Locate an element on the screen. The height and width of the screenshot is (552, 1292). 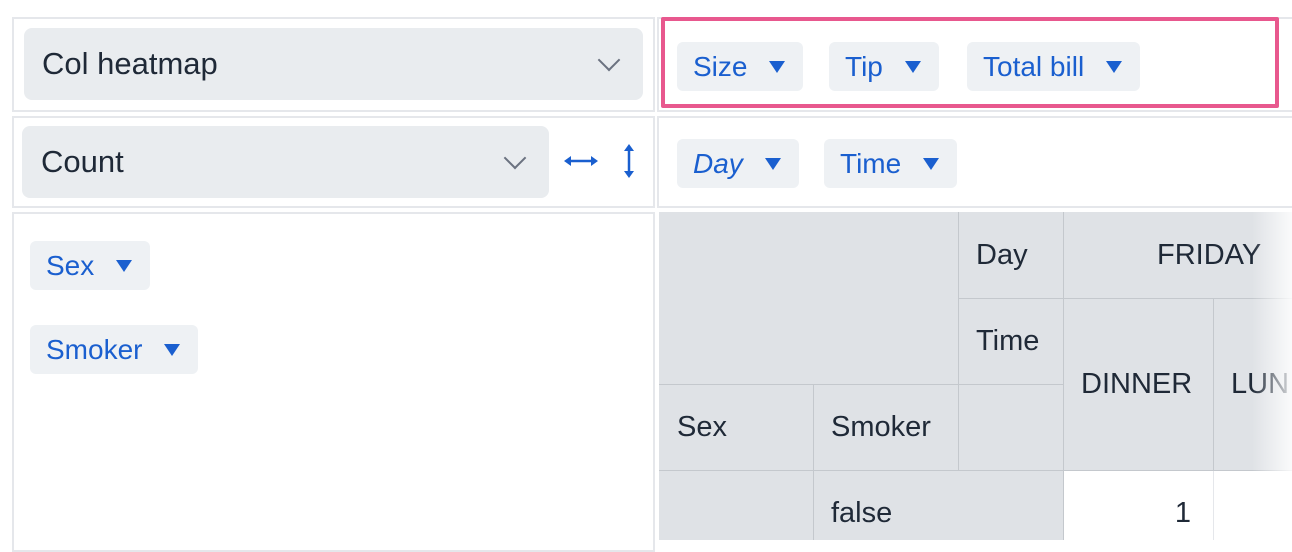
vertical-arrows-icon is located at coordinates (629, 161).